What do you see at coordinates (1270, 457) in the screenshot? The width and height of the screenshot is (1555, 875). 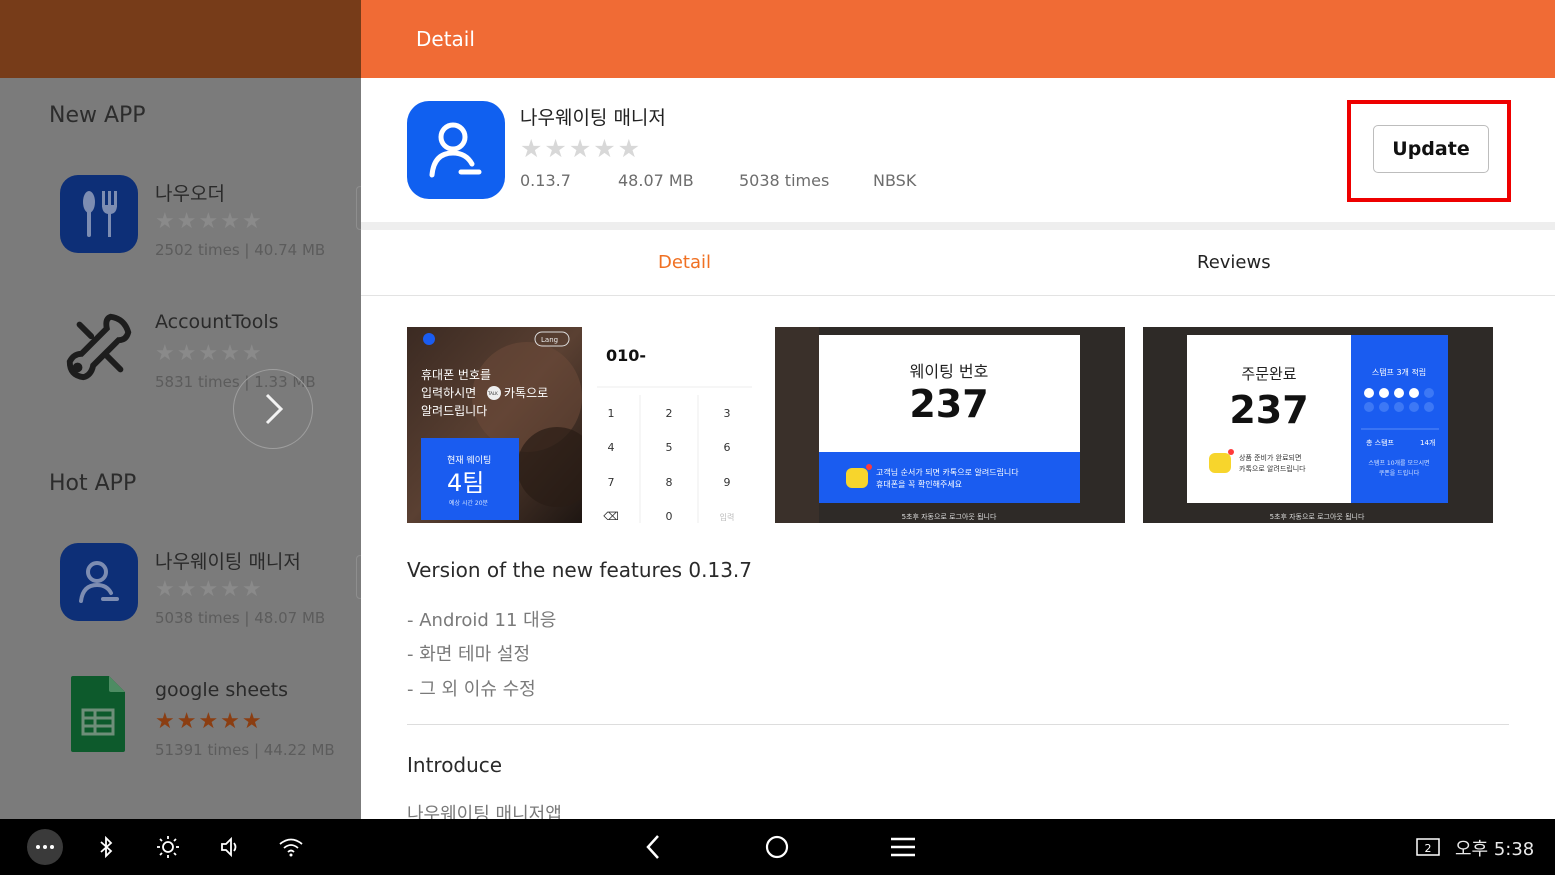 I see `svg-text: 상품 준비가 완료되면` at bounding box center [1270, 457].